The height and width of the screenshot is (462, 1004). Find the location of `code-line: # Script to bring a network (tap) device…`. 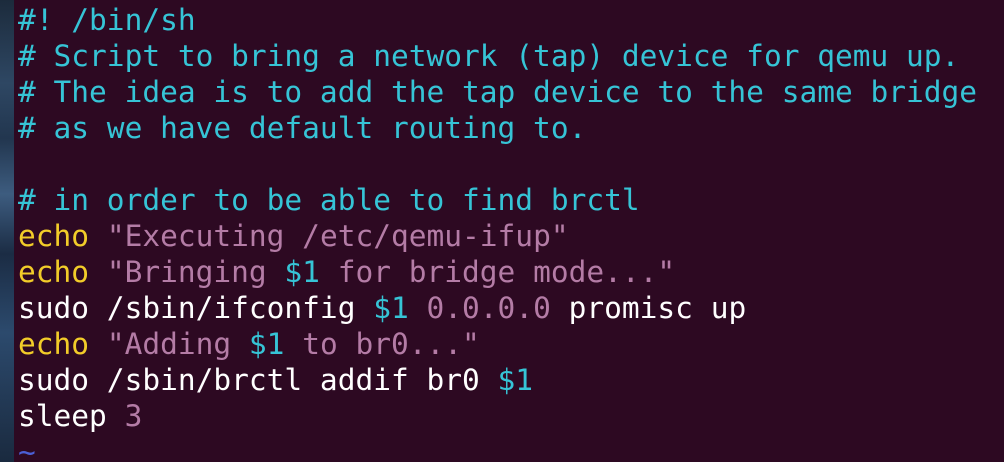

code-line: # Script to bring a network (tap) device… is located at coordinates (511, 56).